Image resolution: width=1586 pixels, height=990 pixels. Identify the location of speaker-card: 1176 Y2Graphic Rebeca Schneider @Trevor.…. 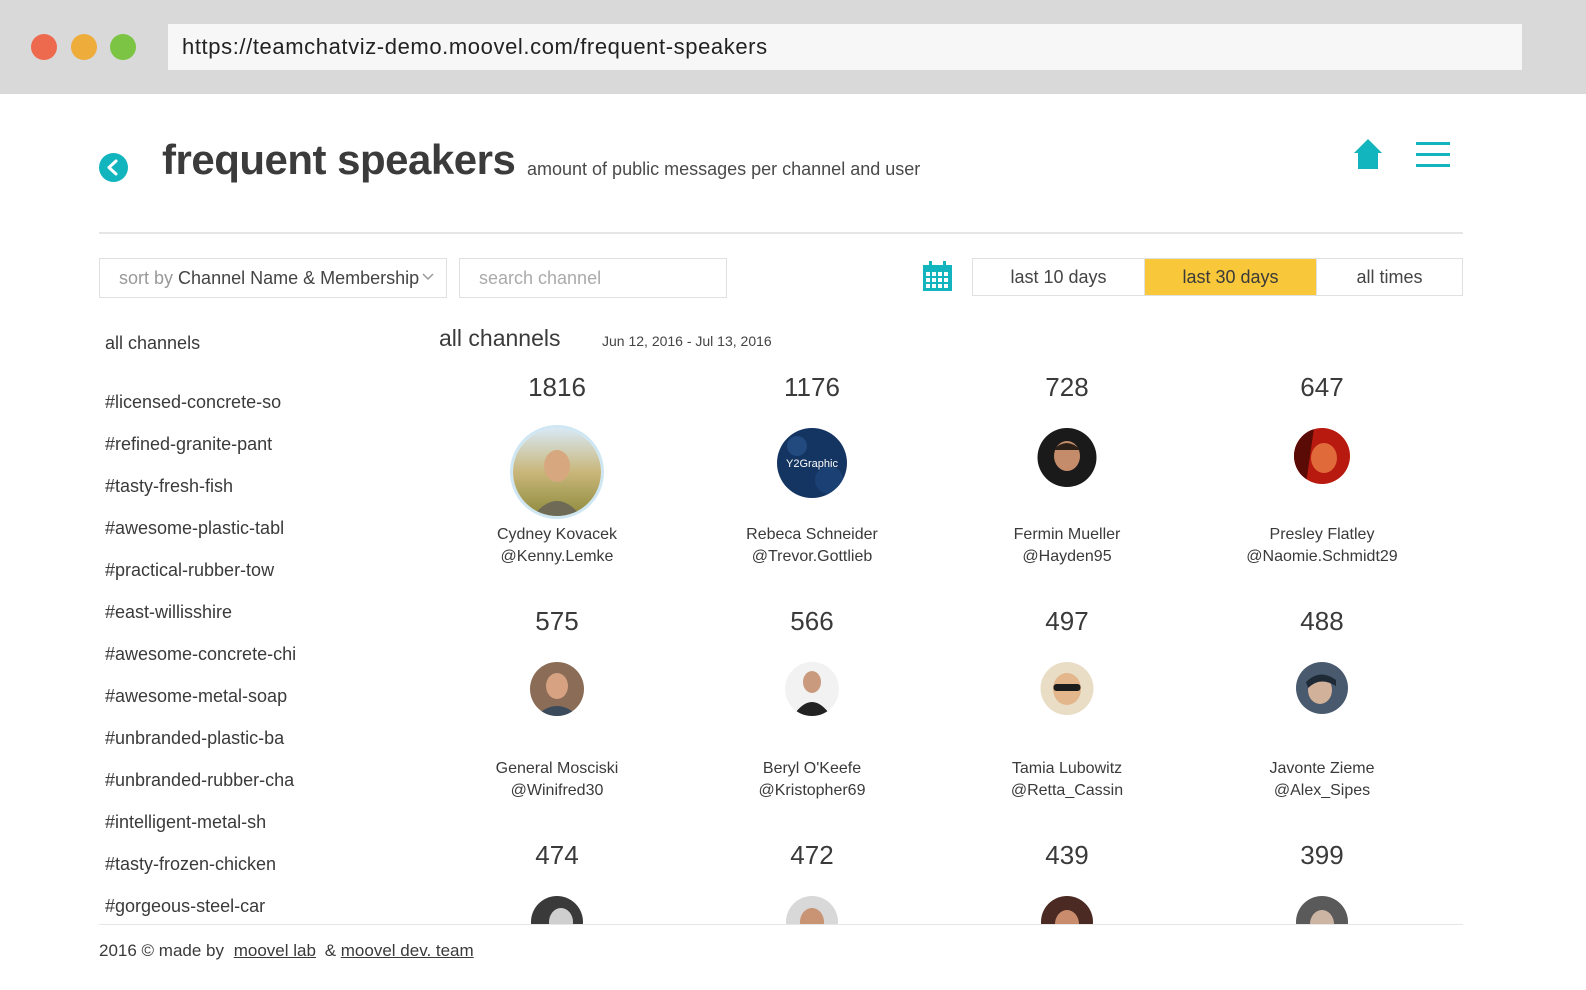
(812, 467).